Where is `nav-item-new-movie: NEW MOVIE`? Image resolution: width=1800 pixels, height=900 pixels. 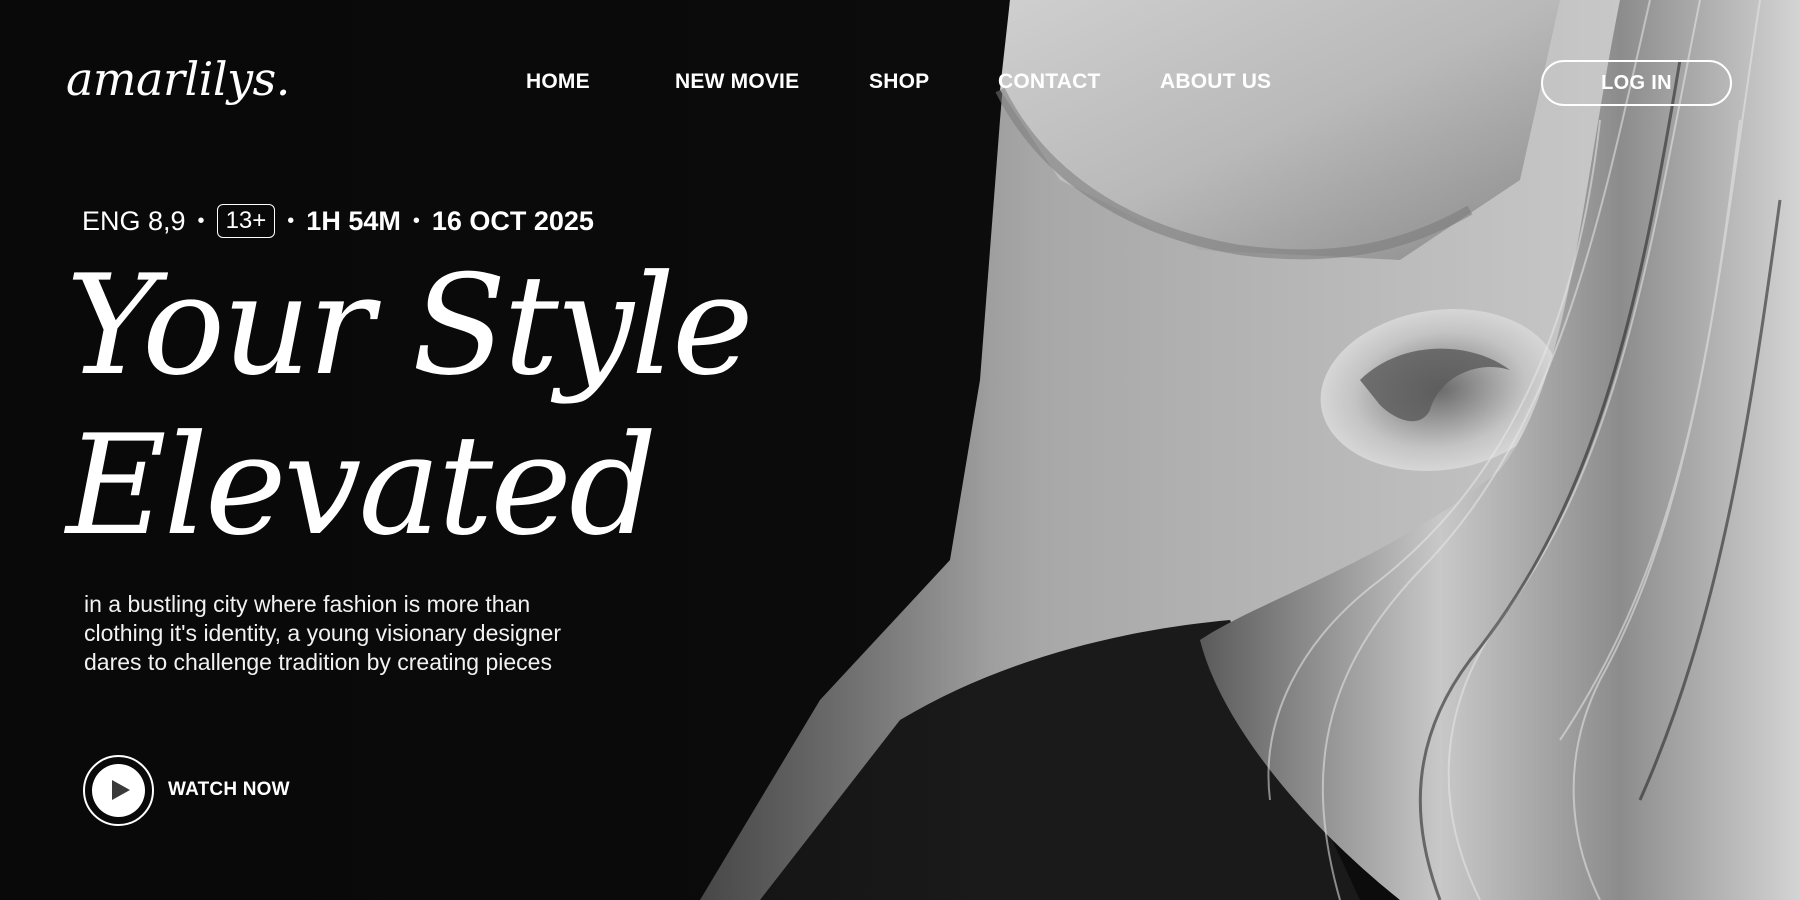 nav-item-new-movie: NEW MOVIE is located at coordinates (737, 82).